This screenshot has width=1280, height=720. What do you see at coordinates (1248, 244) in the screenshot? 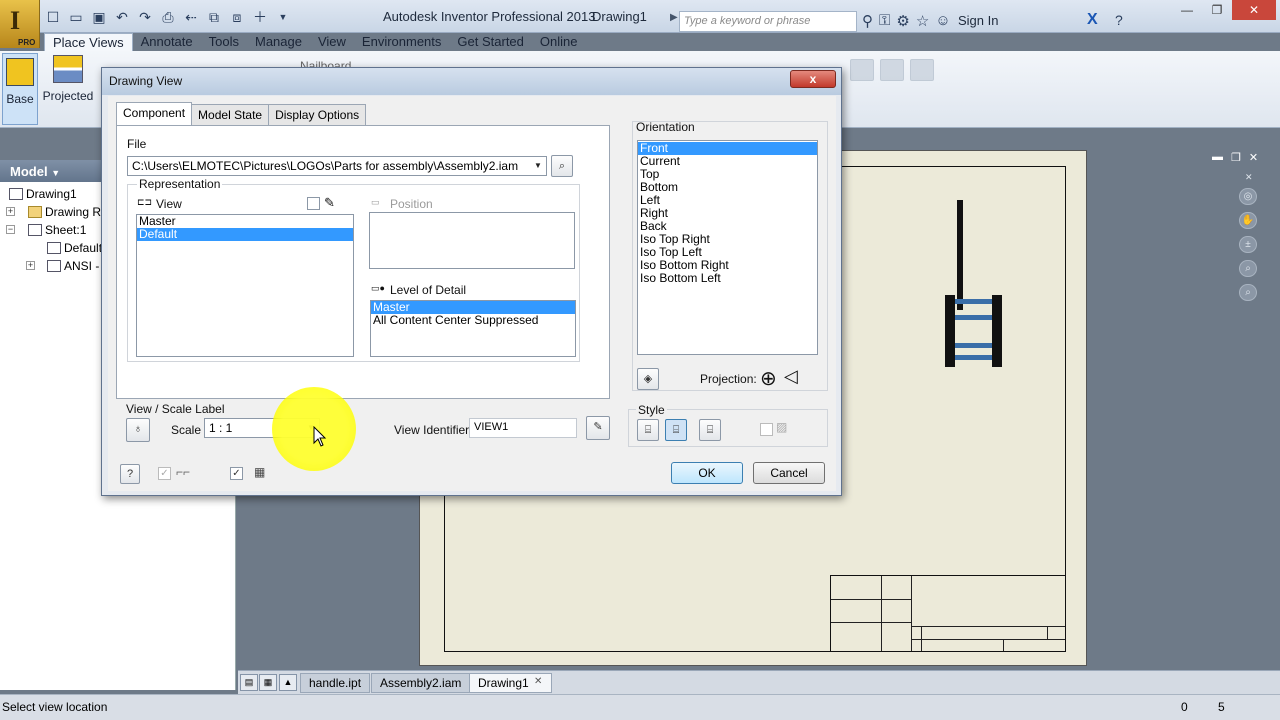
I see `zoom-icon: ±` at bounding box center [1248, 244].